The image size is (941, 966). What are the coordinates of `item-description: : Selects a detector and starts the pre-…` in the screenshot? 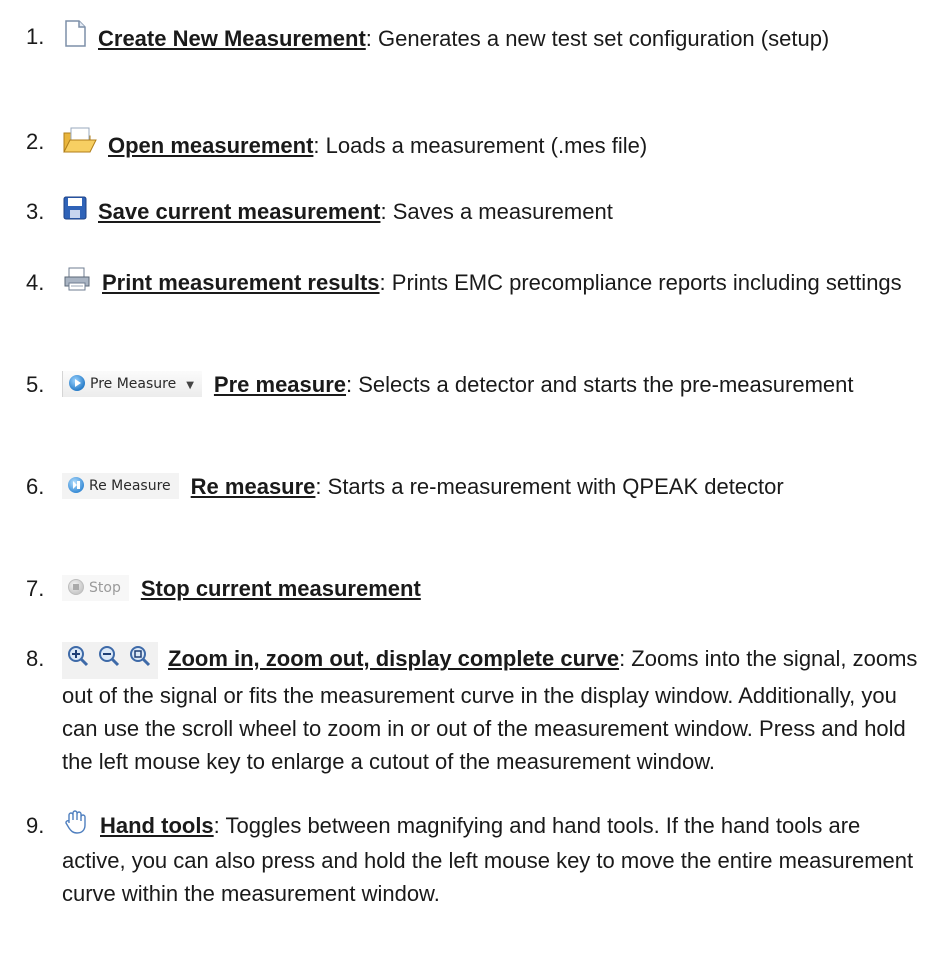 It's located at (600, 384).